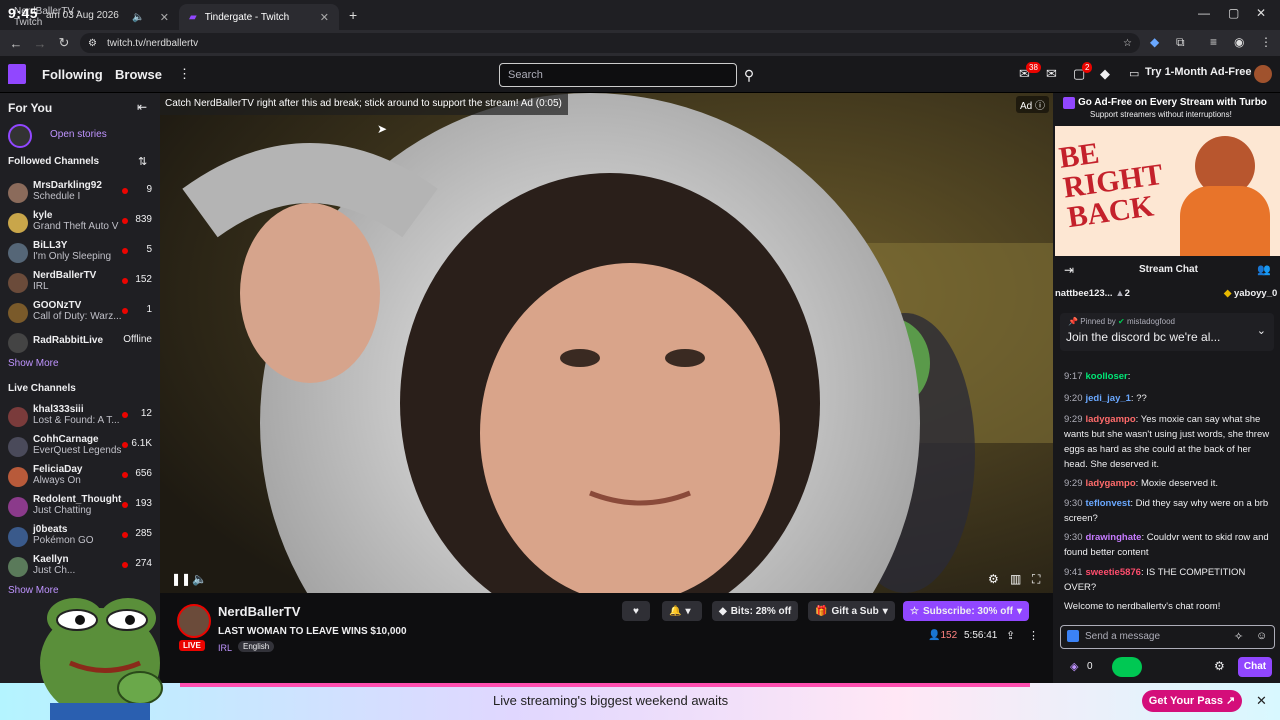  Describe the element at coordinates (40, 43) in the screenshot. I see `forward-icon: →` at that location.